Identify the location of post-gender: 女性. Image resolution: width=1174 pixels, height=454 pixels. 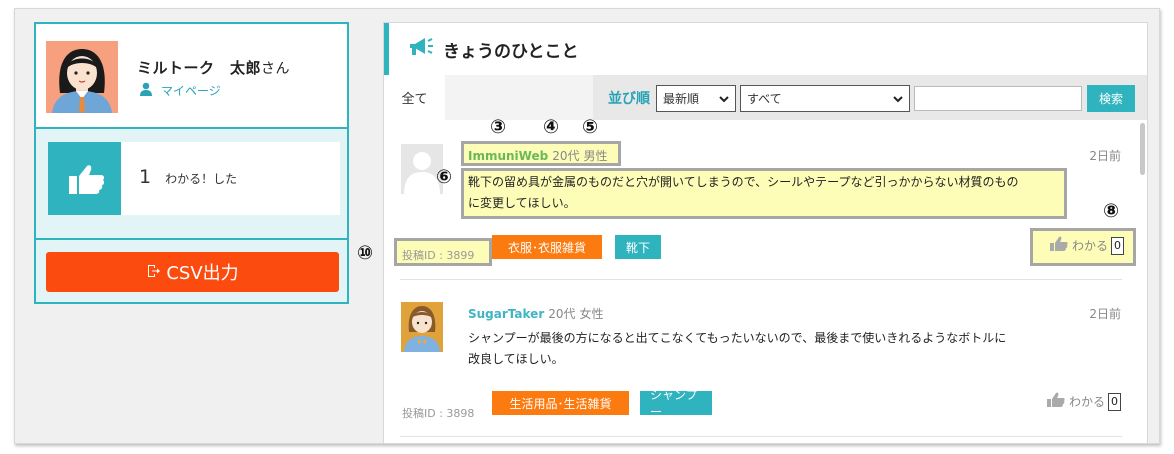
(591, 314).